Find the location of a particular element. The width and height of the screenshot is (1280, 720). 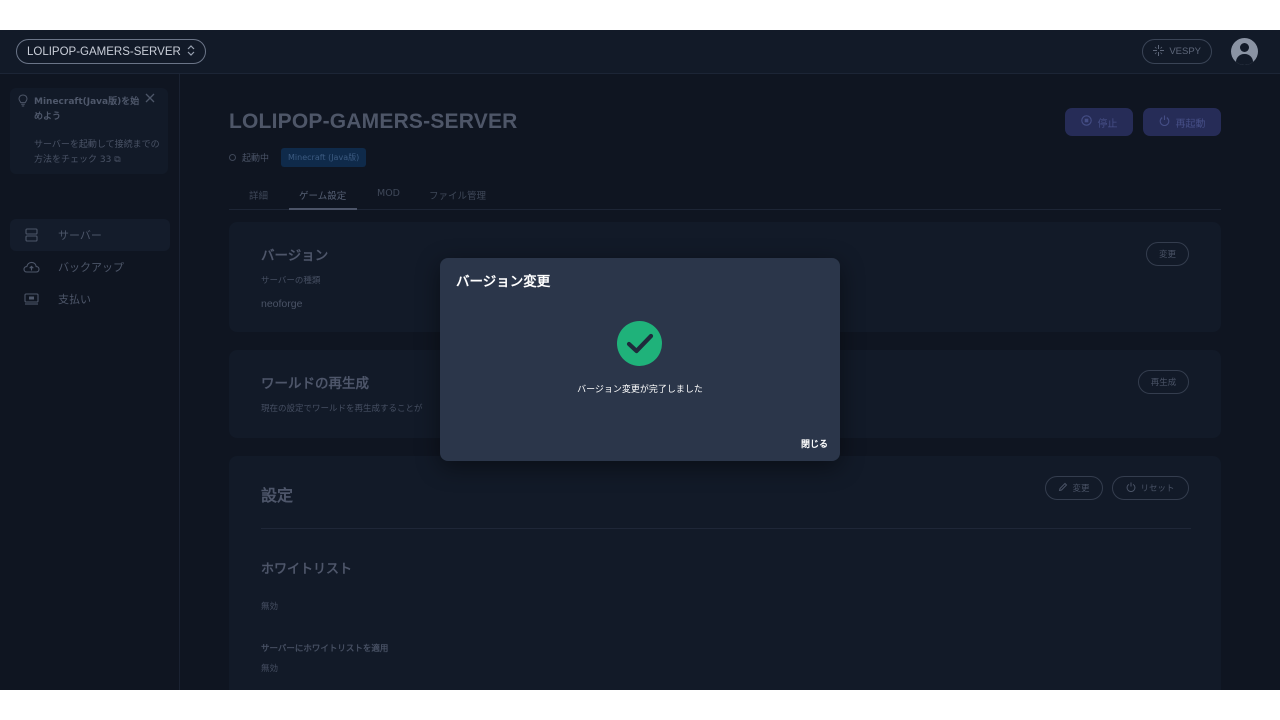

dialog-message: バージョン変更が完了しました is located at coordinates (640, 390).